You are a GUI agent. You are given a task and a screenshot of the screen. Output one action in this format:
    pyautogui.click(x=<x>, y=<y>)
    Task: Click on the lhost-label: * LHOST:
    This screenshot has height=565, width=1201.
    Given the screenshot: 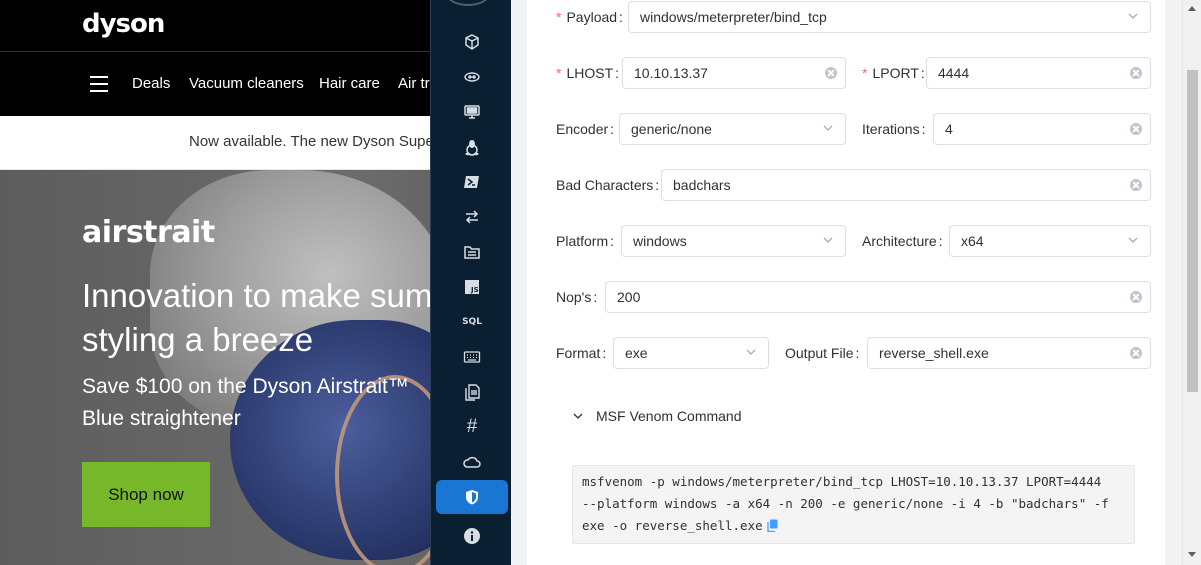 What is the action you would take?
    pyautogui.click(x=588, y=73)
    